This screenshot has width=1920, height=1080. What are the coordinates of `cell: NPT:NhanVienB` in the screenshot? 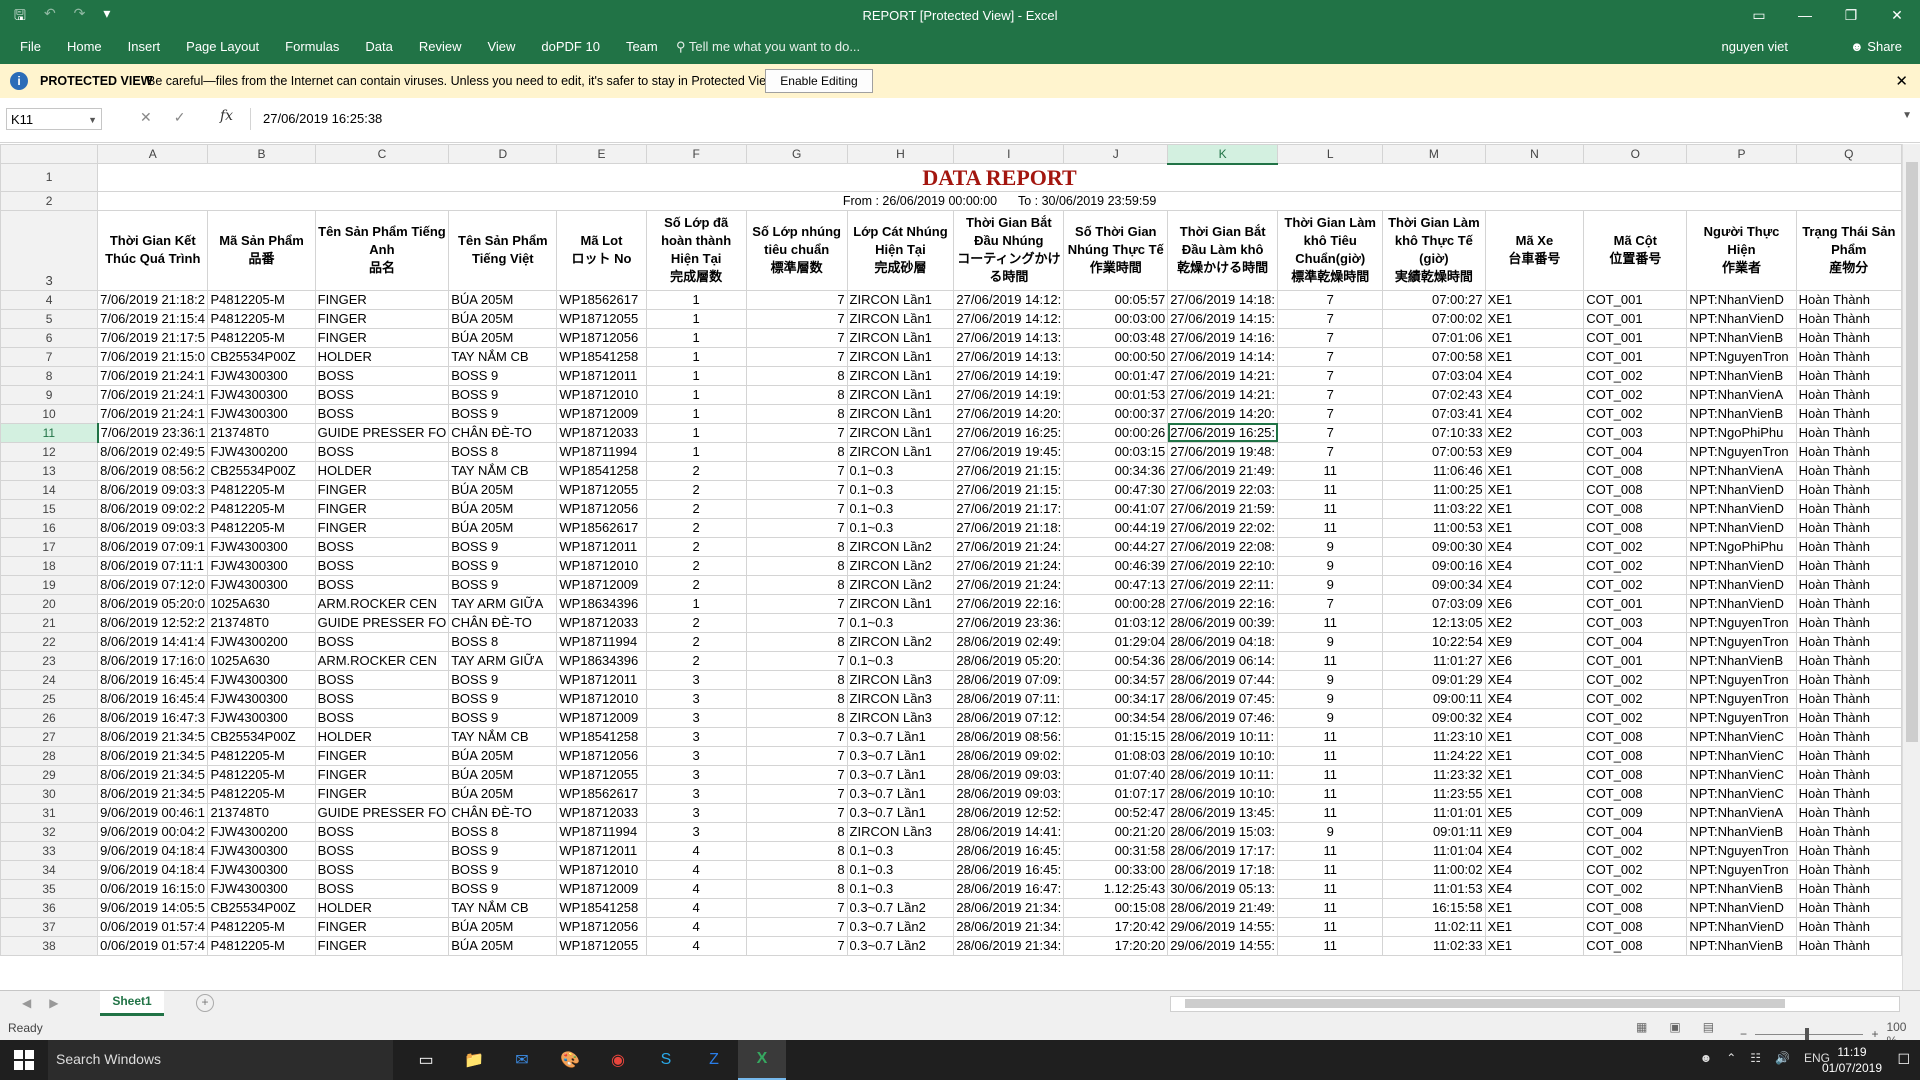 It's located at (1741, 888).